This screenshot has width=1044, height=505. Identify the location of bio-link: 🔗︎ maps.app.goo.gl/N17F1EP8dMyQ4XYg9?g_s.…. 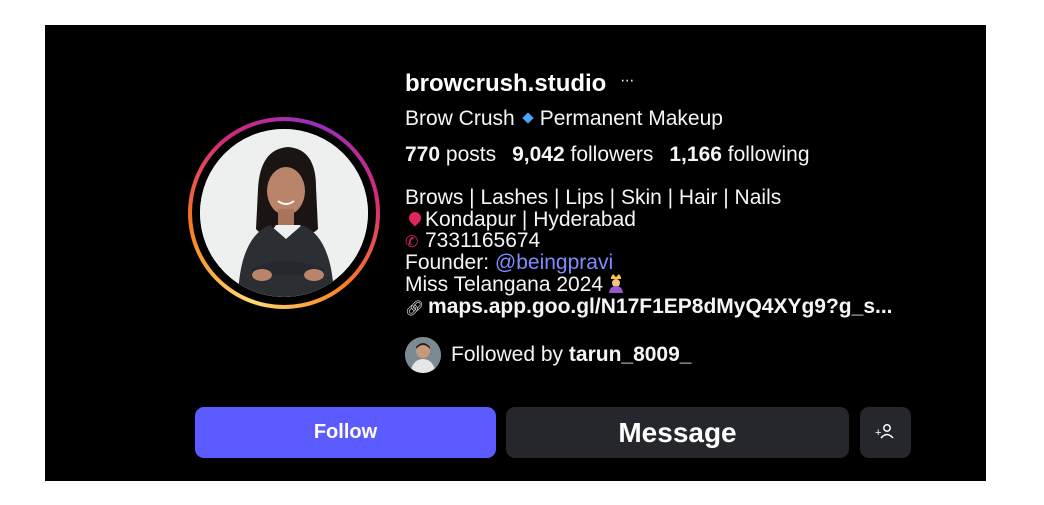
(649, 307).